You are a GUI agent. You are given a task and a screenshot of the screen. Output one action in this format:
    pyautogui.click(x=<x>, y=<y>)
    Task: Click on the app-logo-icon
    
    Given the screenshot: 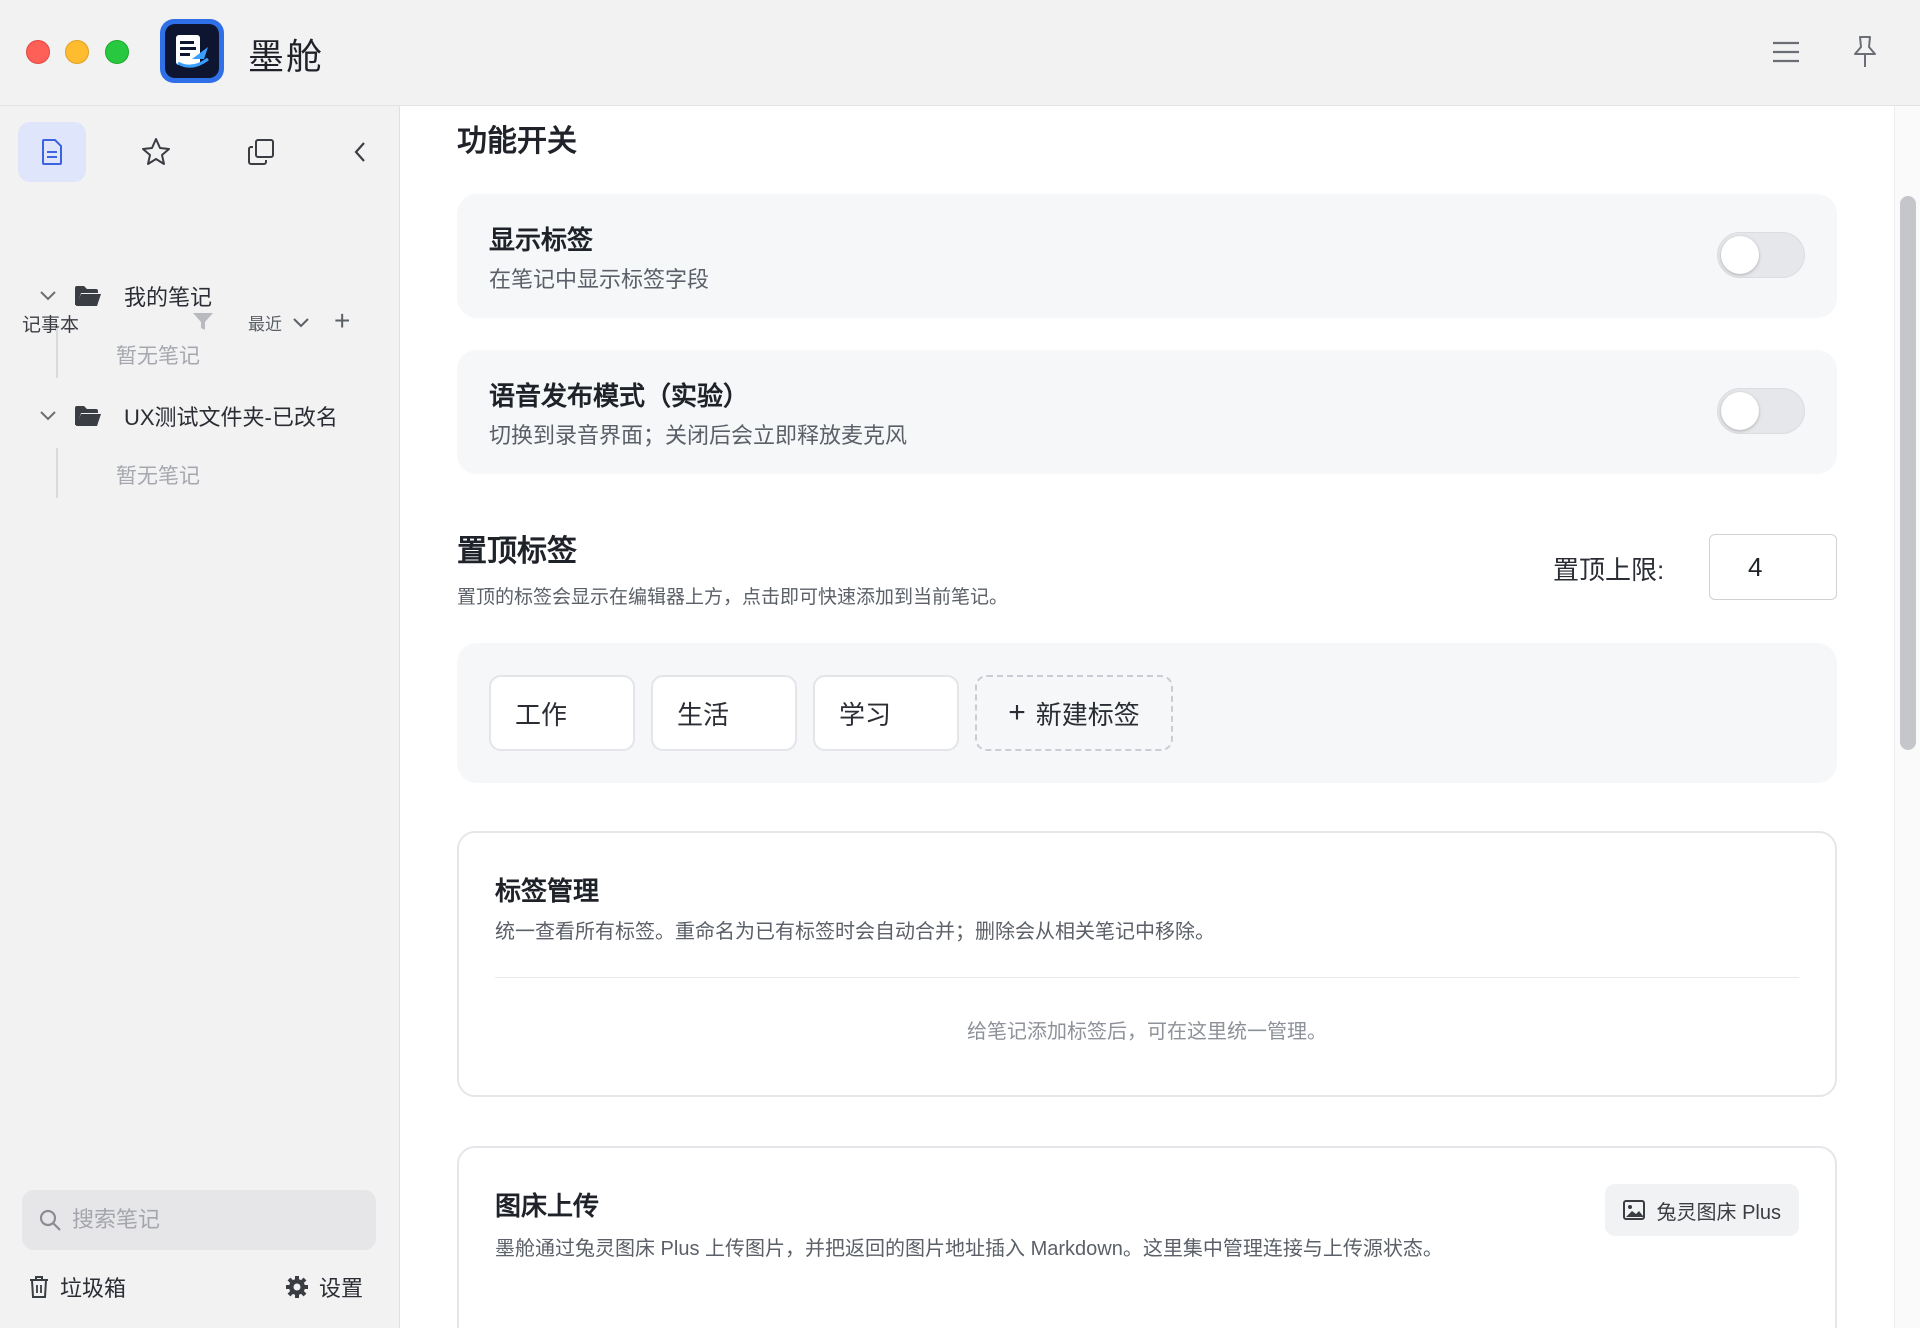 What is the action you would take?
    pyautogui.click(x=192, y=51)
    